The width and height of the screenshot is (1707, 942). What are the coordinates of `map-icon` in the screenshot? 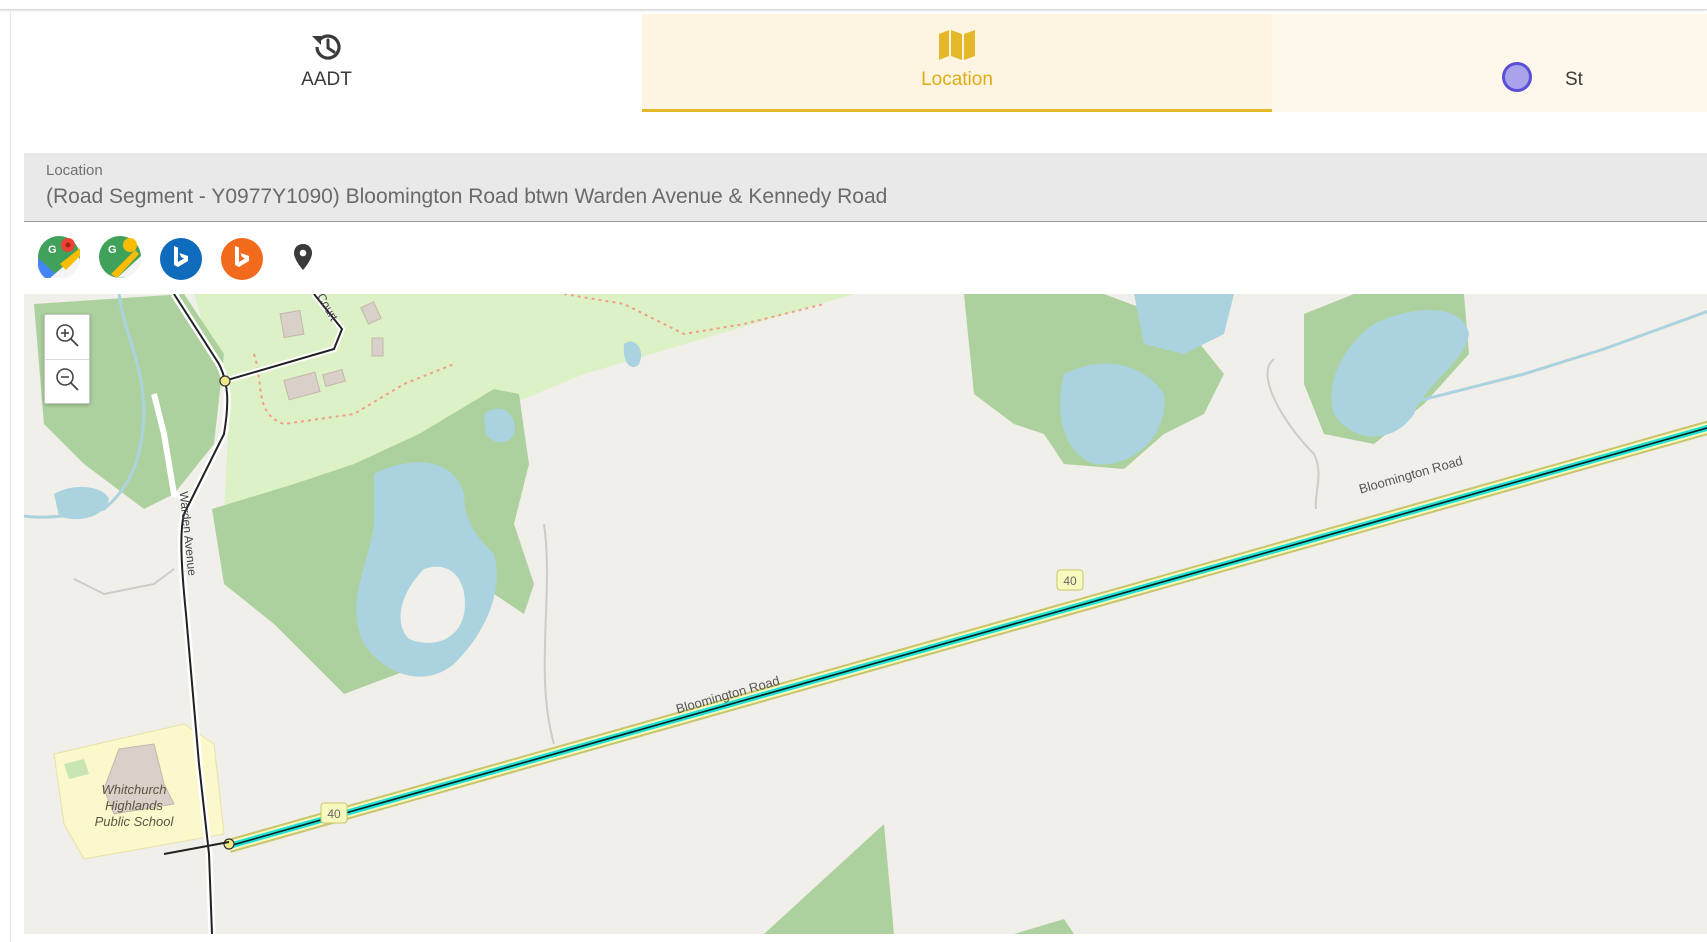 It's located at (957, 47).